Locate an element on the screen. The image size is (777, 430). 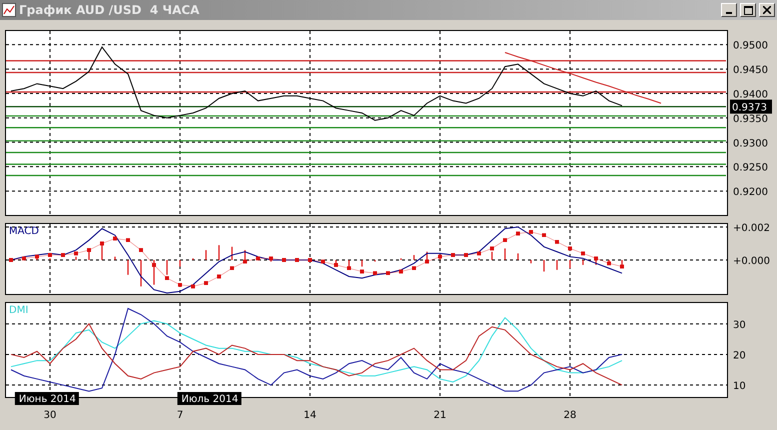
price-tag: 0.9373 is located at coordinates (751, 107).